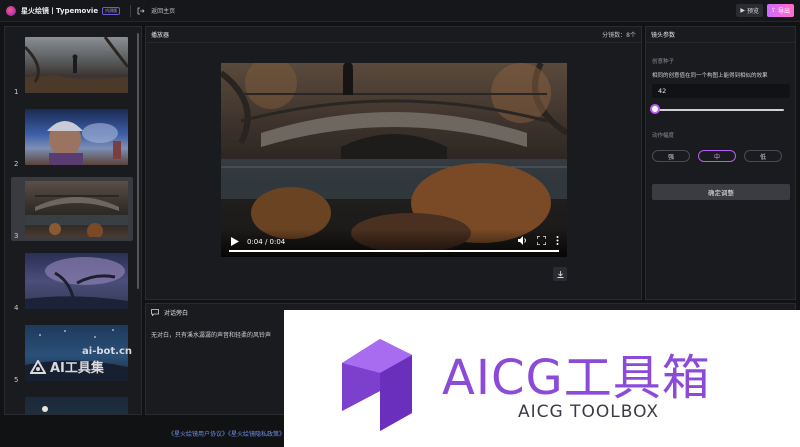  What do you see at coordinates (710, 76) in the screenshot?
I see `seed-description: 相同的创意值在同一个构图上能得到相似的效果` at bounding box center [710, 76].